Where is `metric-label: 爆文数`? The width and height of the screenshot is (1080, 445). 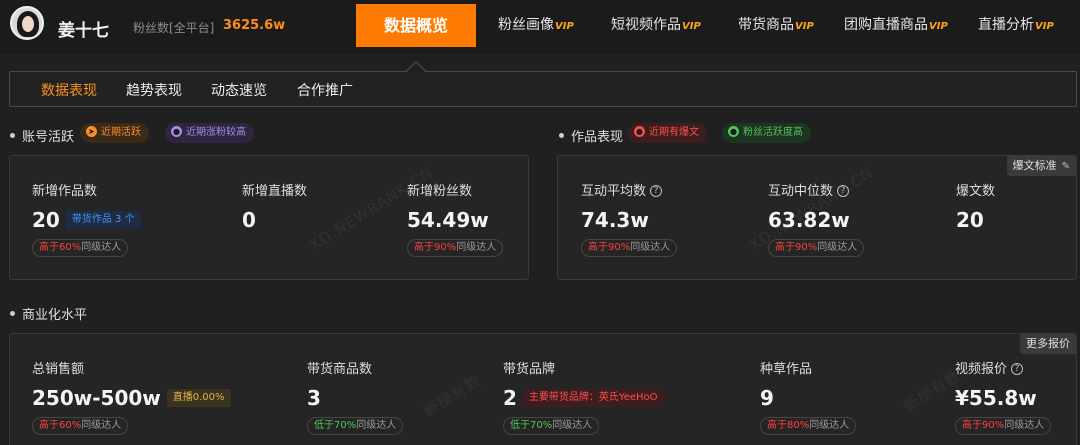 metric-label: 爆文数 is located at coordinates (976, 191).